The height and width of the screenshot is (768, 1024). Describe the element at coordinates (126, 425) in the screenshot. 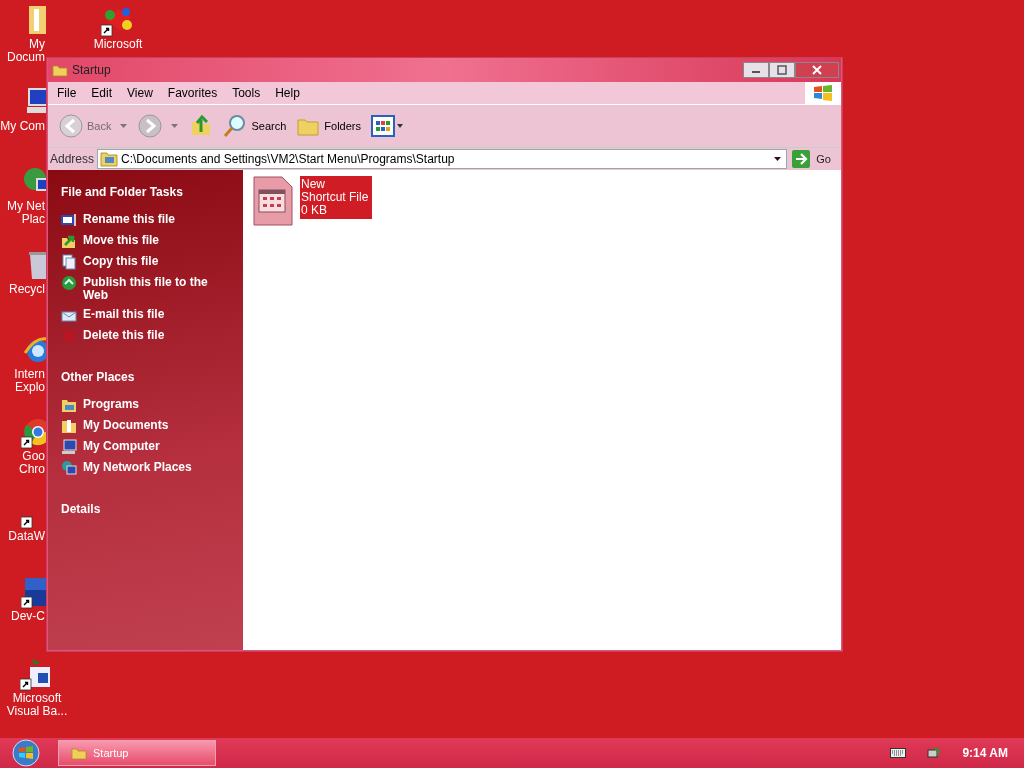

I see `task-link: My Documents` at that location.